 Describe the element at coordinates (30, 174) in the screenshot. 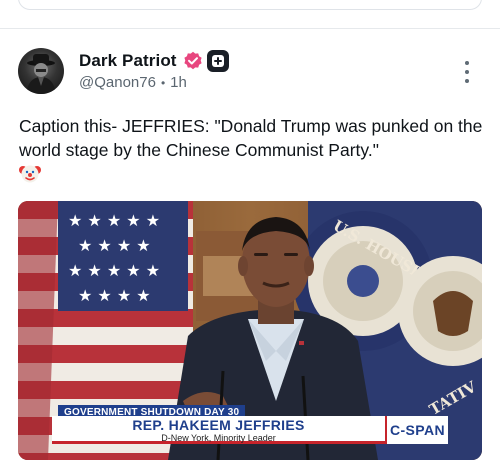

I see `clown-face-icon` at that location.